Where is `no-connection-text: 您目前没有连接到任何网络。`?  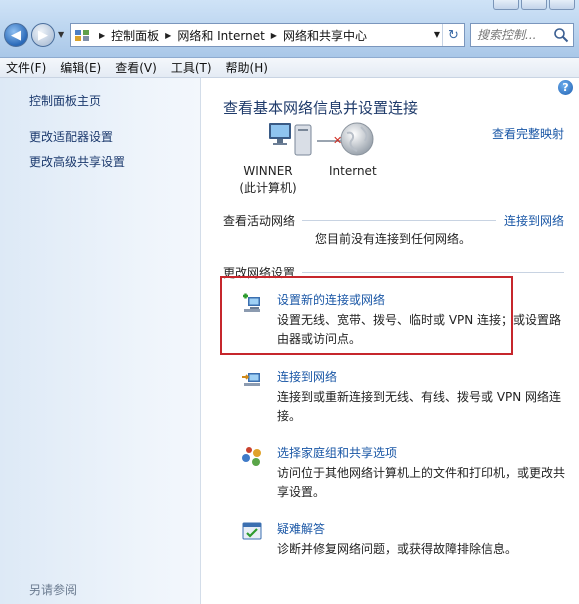
no-connection-text: 您目前没有连接到任何网络。 is located at coordinates (393, 239).